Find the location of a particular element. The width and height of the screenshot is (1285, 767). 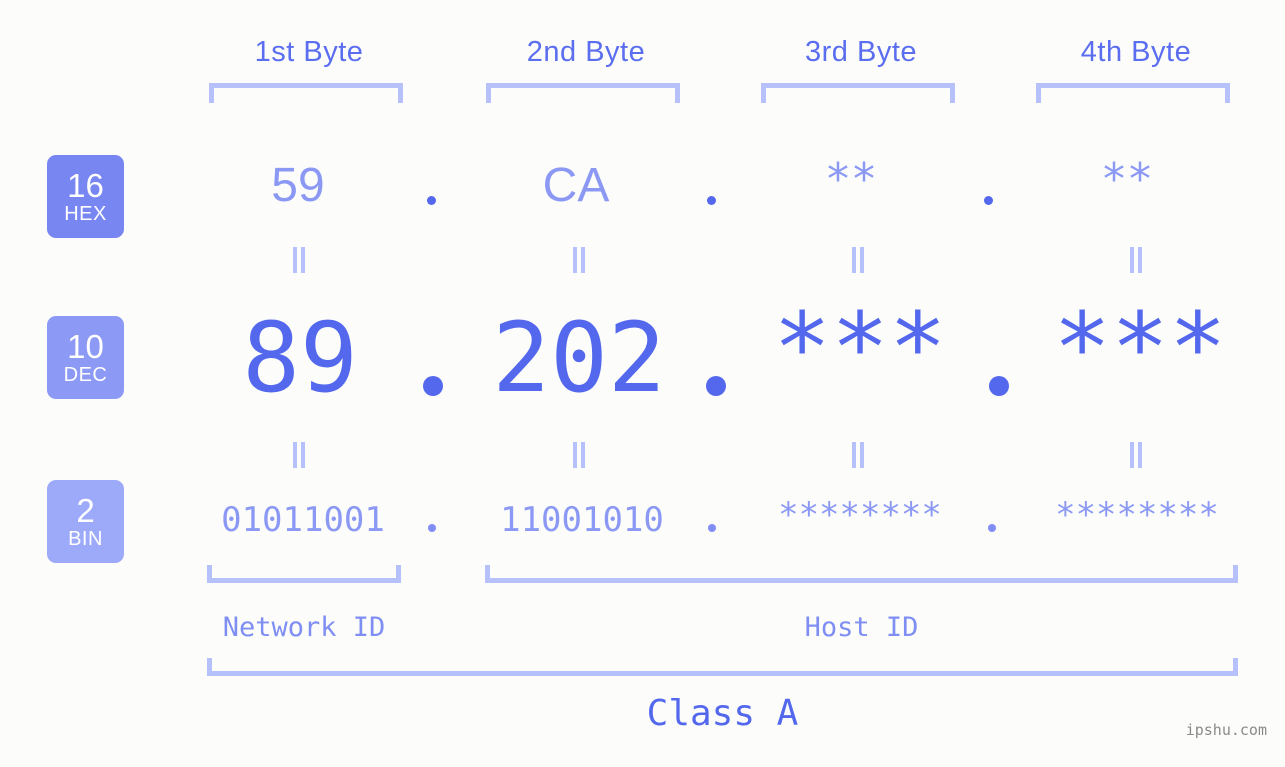

base-badge-hex: 16 HEX is located at coordinates (85, 196).